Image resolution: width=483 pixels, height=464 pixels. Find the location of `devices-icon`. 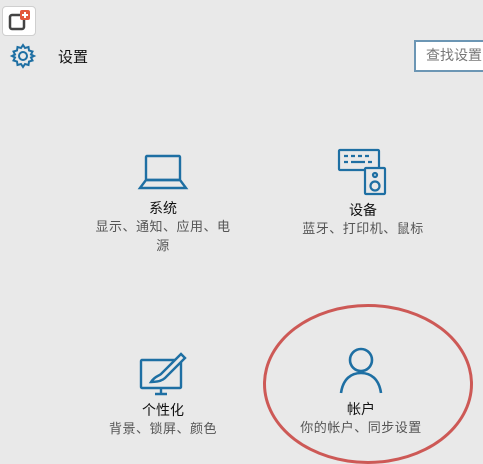

devices-icon is located at coordinates (362, 172).